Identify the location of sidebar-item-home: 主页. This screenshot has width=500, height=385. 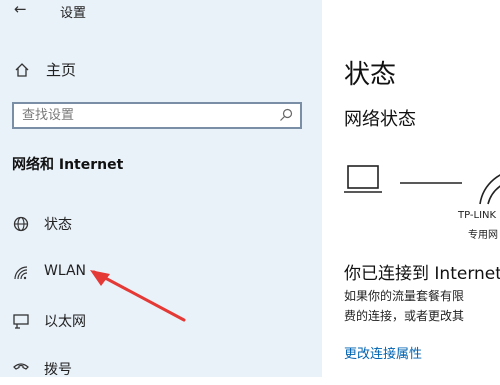
(161, 70).